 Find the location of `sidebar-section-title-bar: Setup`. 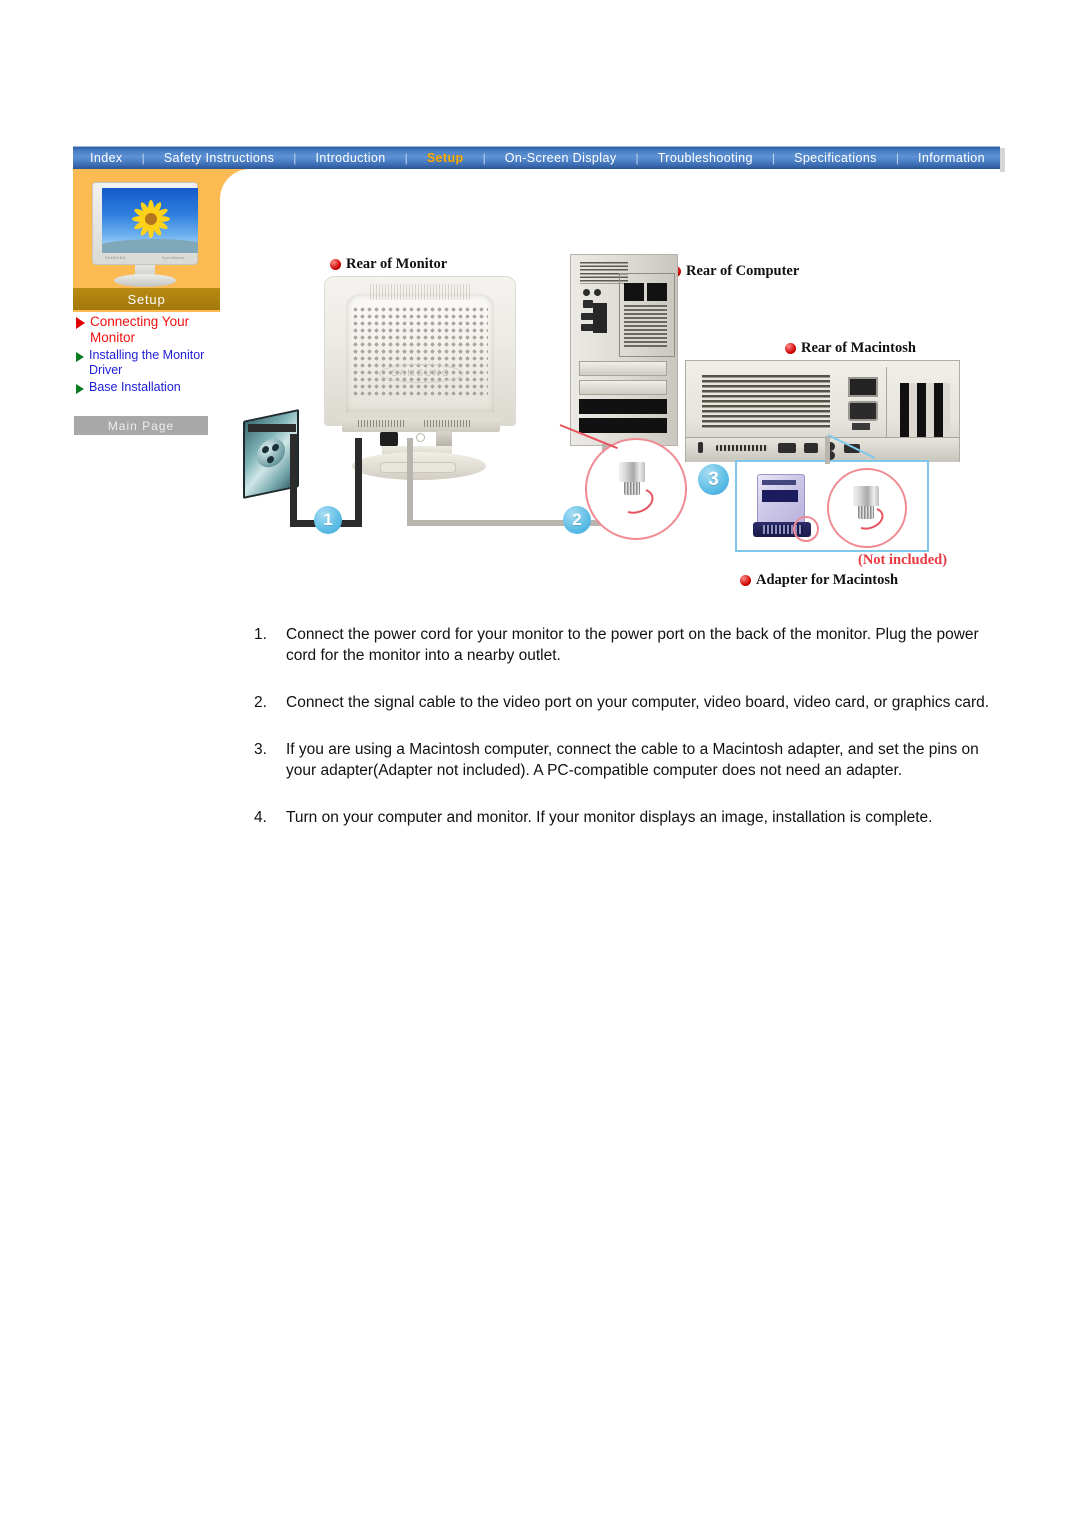

sidebar-section-title-bar: Setup is located at coordinates (146, 299).